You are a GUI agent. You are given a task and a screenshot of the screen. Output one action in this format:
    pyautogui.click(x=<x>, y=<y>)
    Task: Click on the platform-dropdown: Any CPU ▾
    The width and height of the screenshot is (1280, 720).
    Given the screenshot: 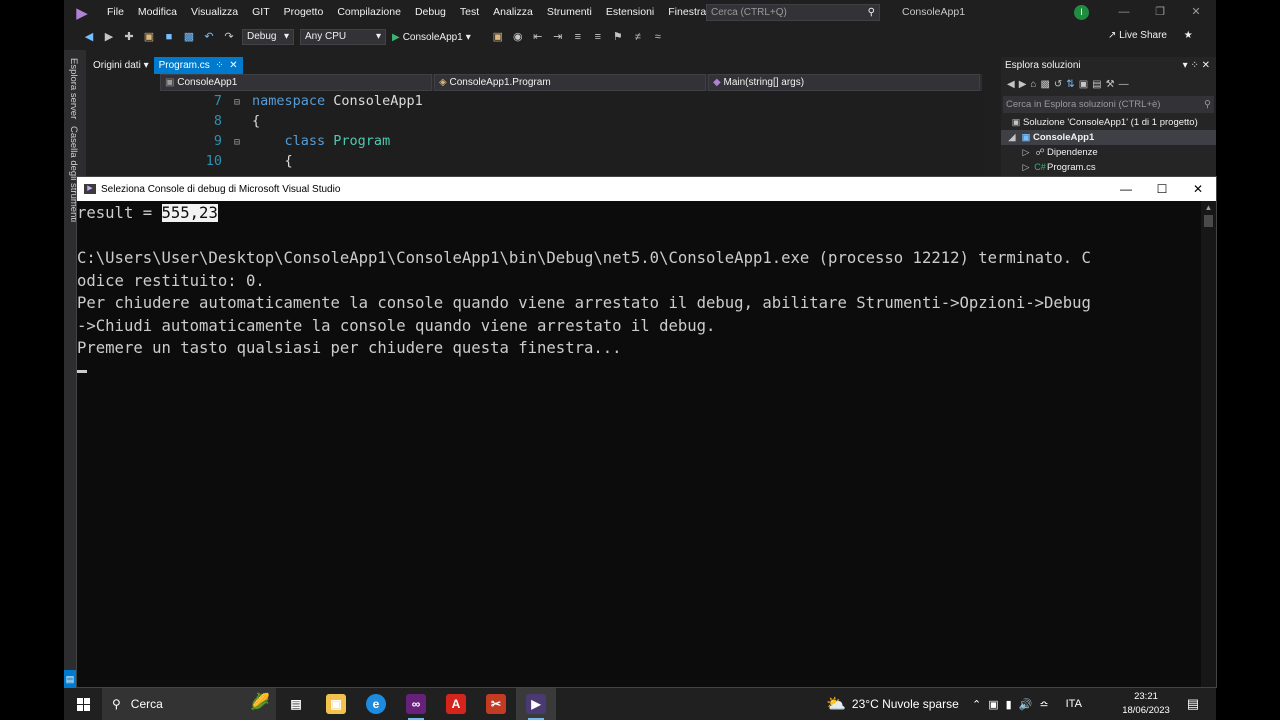 What is the action you would take?
    pyautogui.click(x=343, y=37)
    